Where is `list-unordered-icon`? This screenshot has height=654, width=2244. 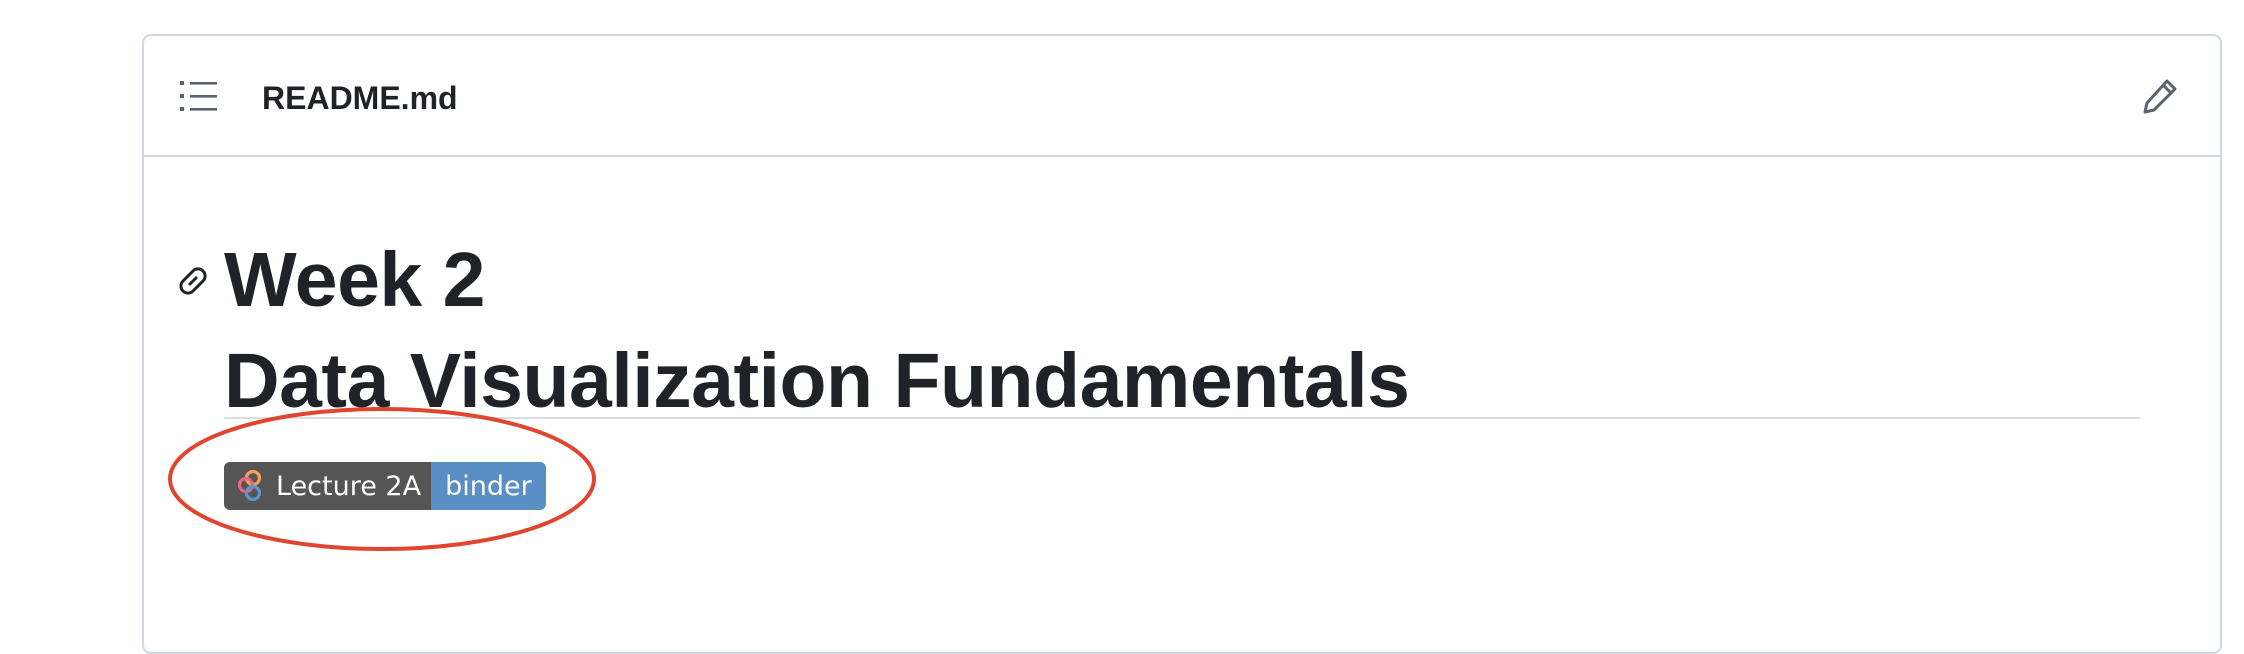 list-unordered-icon is located at coordinates (198, 96).